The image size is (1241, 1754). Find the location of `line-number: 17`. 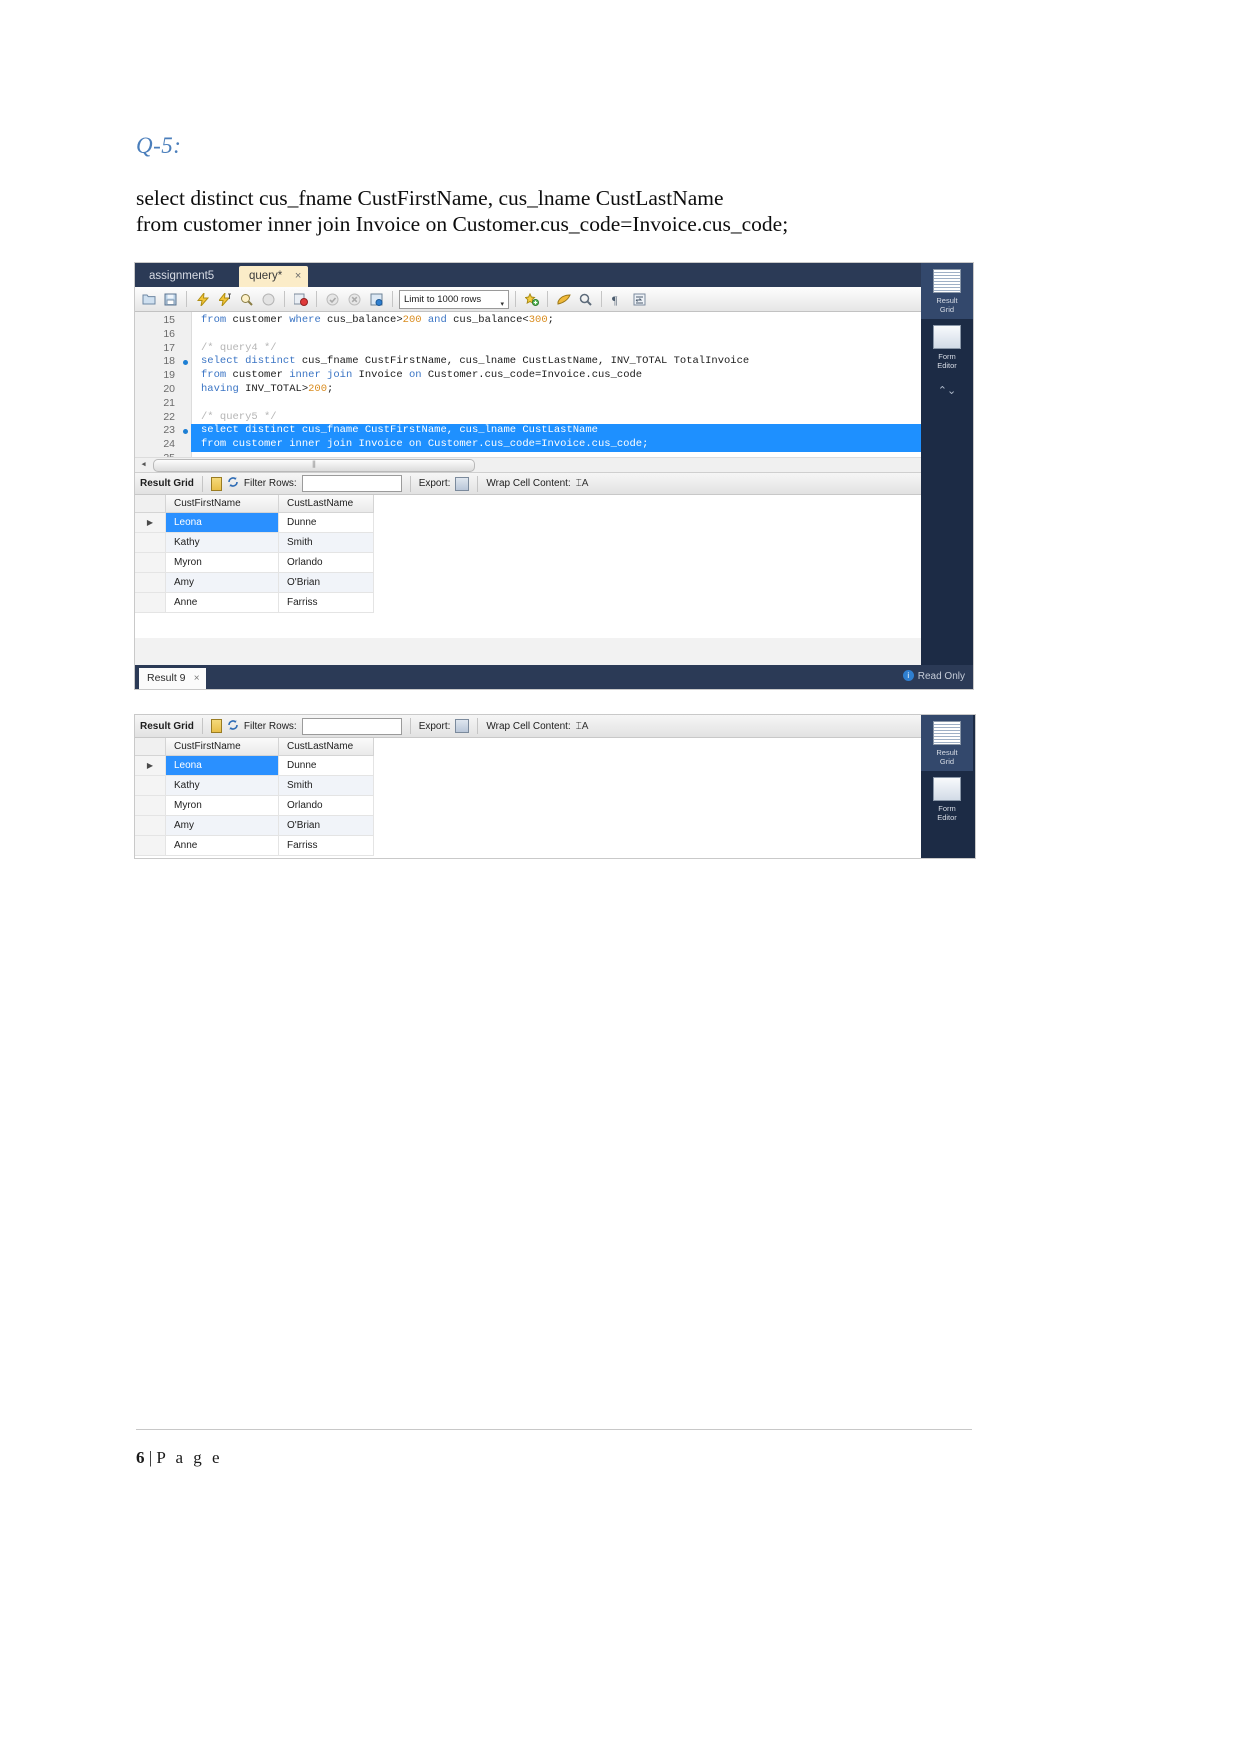

line-number: 17 is located at coordinates (169, 347).